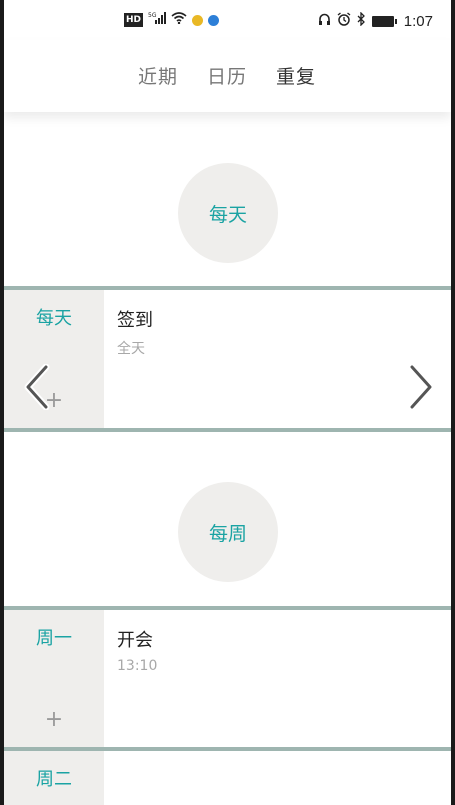  Describe the element at coordinates (158, 75) in the screenshot. I see `tab-recent: 近期` at that location.